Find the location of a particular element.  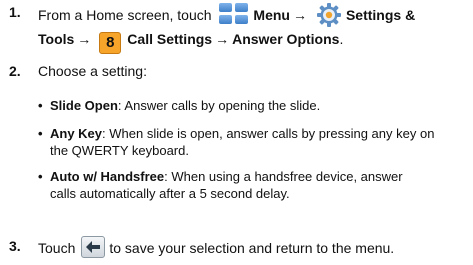

step-1-line-2: Tools → 8 Call Settings → Answer Options. is located at coordinates (190, 41).